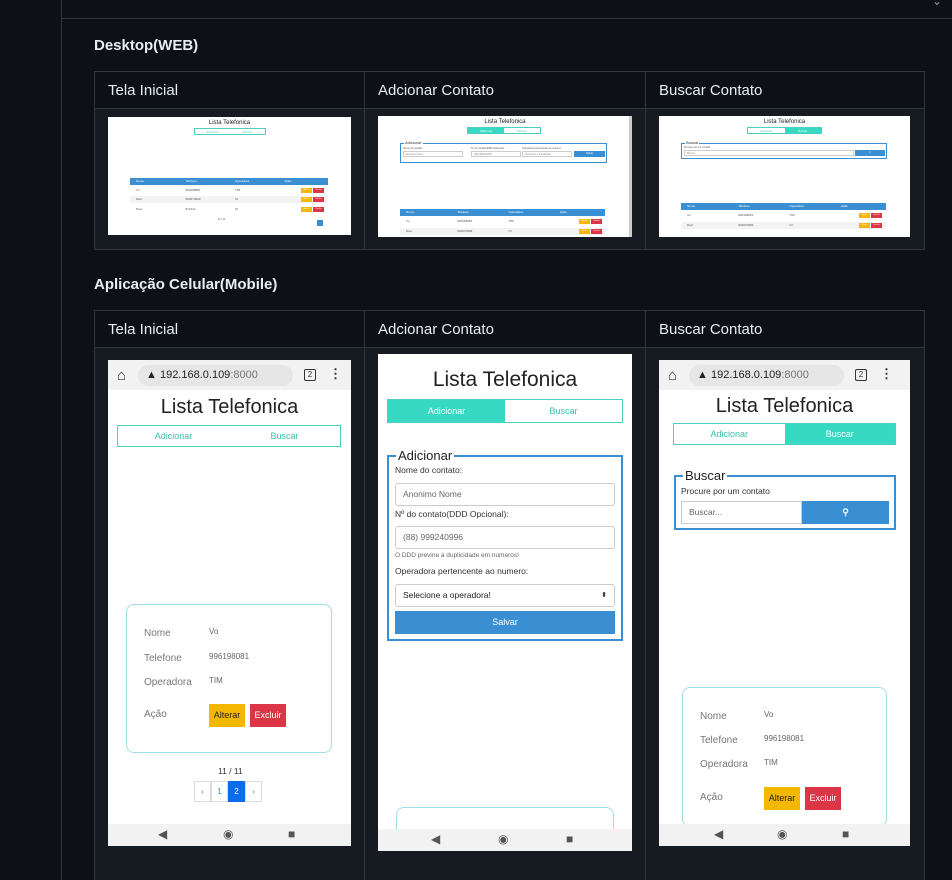 The height and width of the screenshot is (880, 952). I want to click on label-operadora: Operadora, so click(724, 764).